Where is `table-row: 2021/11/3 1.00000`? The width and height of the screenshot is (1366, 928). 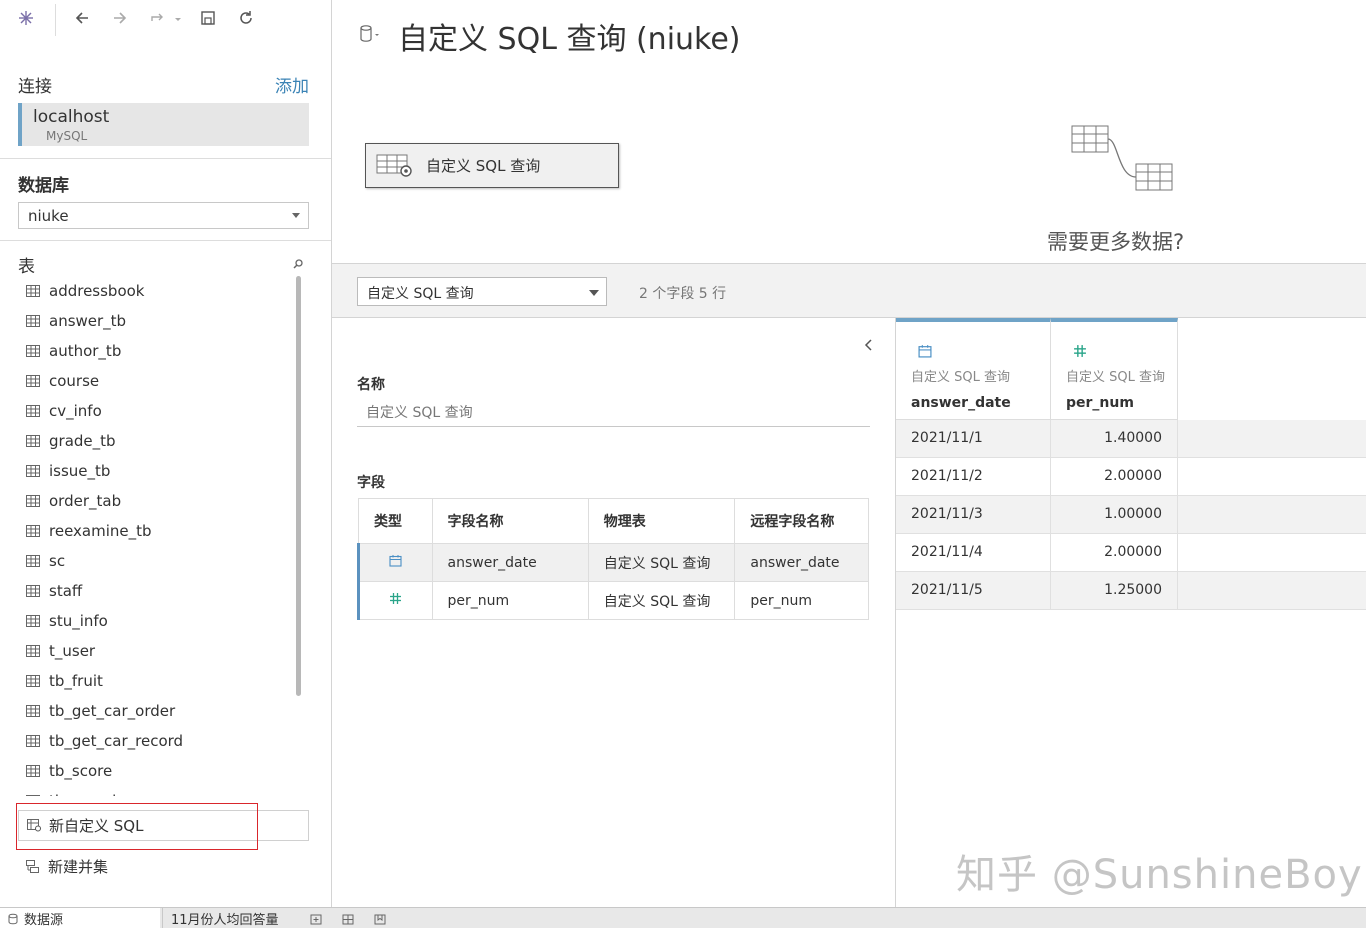
table-row: 2021/11/3 1.00000 is located at coordinates (1131, 515).